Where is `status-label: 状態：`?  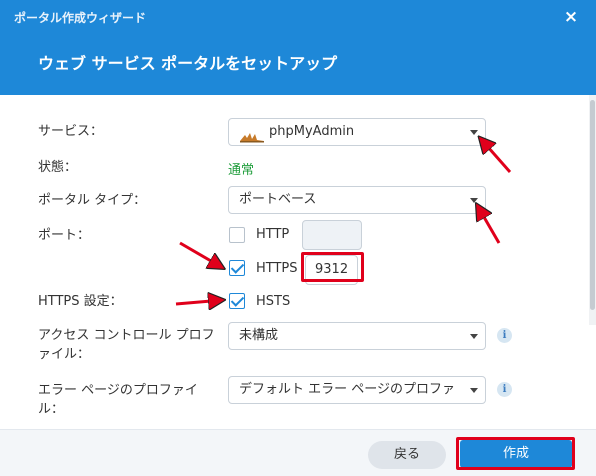
status-label: 状態： is located at coordinates (58, 167).